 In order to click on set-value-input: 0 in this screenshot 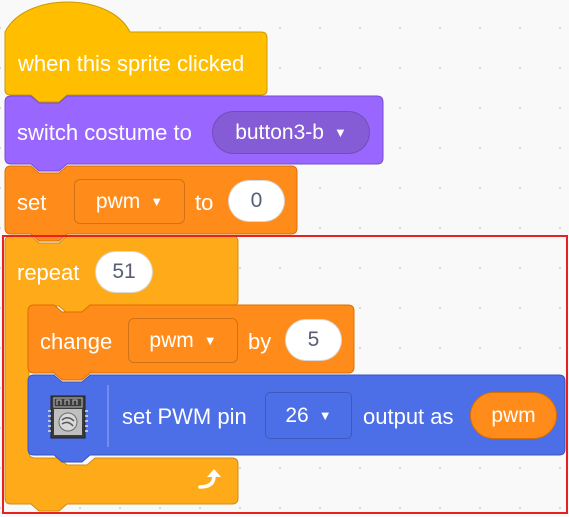, I will do `click(256, 201)`.